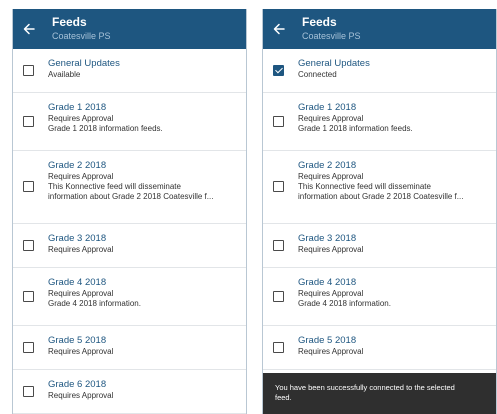 This screenshot has width=497, height=414. Describe the element at coordinates (77, 384) in the screenshot. I see `feed-name: Grade 6 2018` at that location.